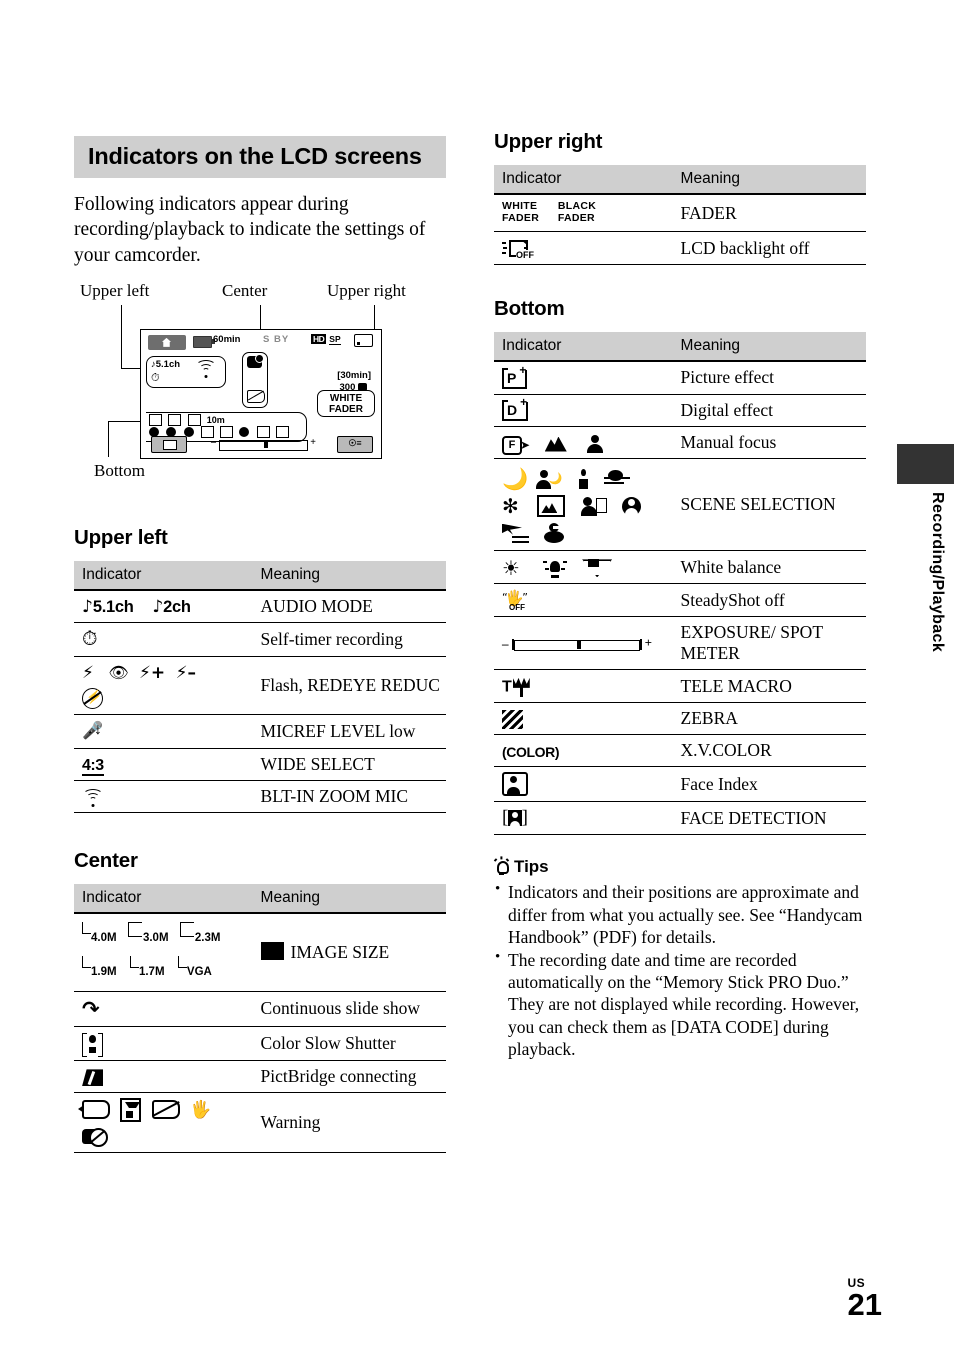  What do you see at coordinates (260, 797) in the screenshot?
I see `table-row: BLT-IN ZOOM MIC` at bounding box center [260, 797].